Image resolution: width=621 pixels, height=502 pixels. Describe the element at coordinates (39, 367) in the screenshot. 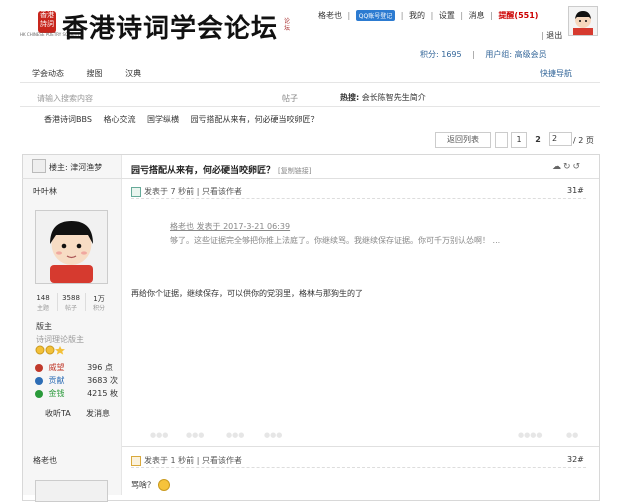

I see `prestige-icon` at that location.